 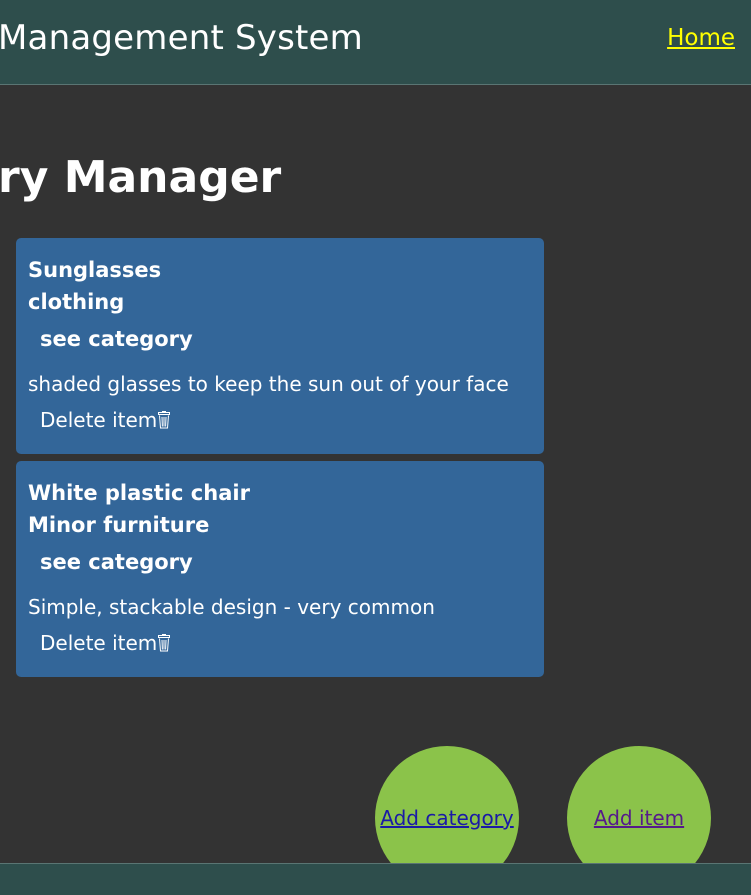 What do you see at coordinates (181, 38) in the screenshot?
I see `app-title: Management System` at bounding box center [181, 38].